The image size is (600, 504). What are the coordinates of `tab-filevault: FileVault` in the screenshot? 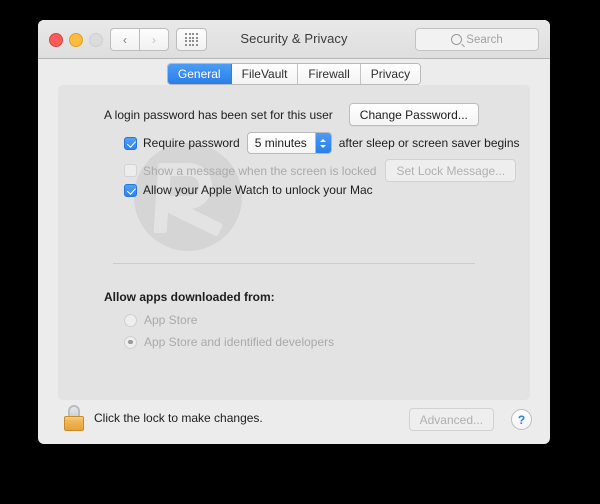 It's located at (265, 74).